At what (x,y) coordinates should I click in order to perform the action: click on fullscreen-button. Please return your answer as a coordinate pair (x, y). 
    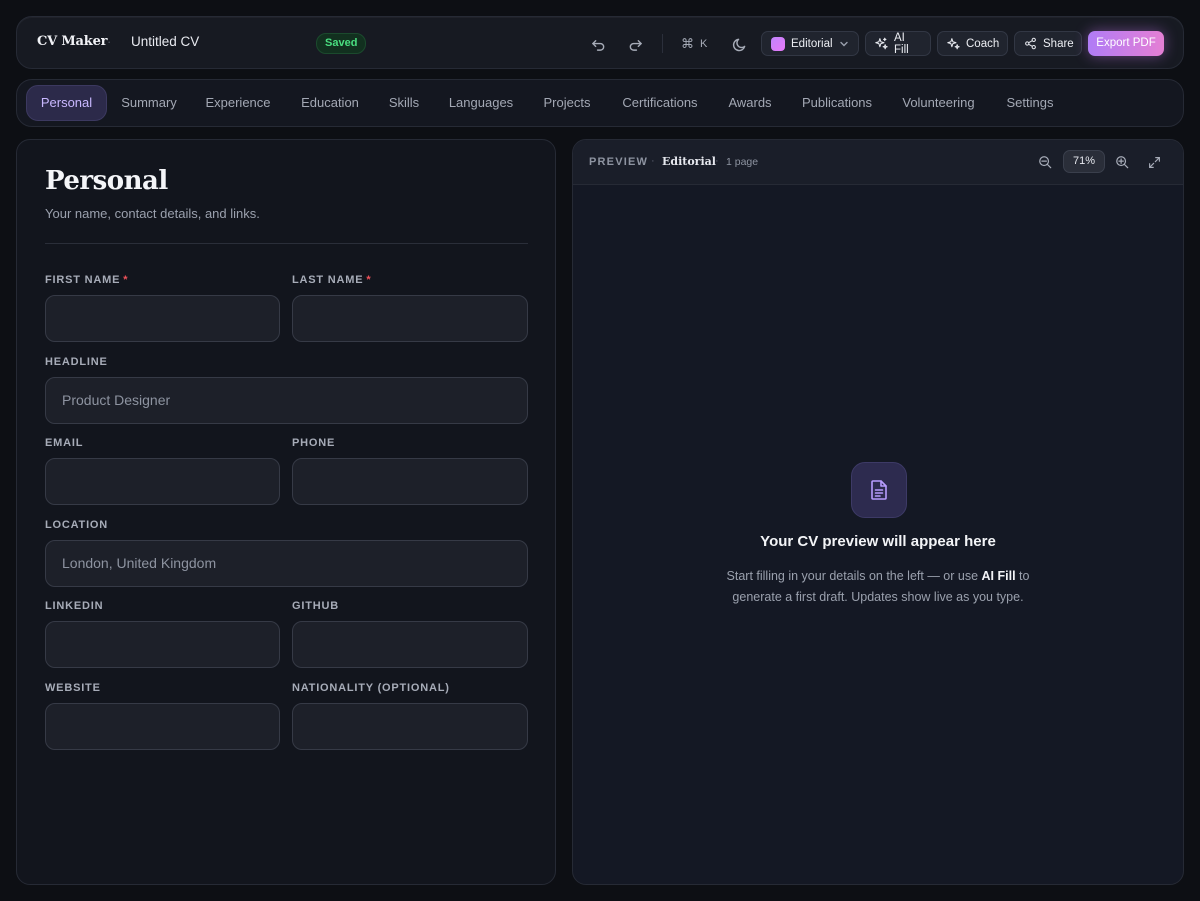
    Looking at the image, I should click on (1154, 162).